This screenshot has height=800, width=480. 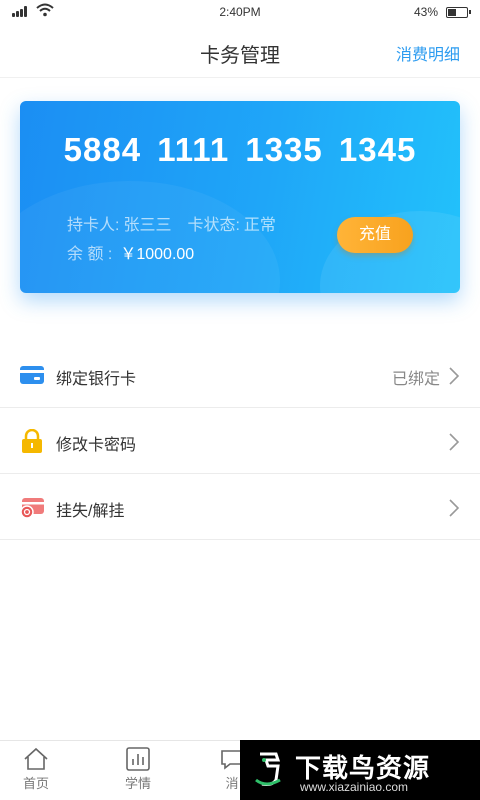 What do you see at coordinates (240, 51) in the screenshot?
I see `nav-header: 卡务管理 消费明细` at bounding box center [240, 51].